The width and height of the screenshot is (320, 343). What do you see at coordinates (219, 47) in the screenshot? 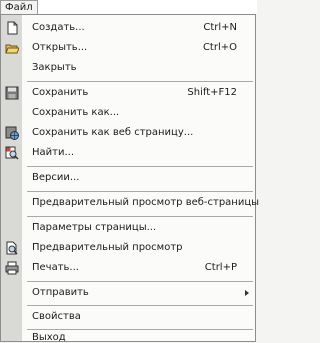
I see `menu-item-shortcut: Ctrl+O` at bounding box center [219, 47].